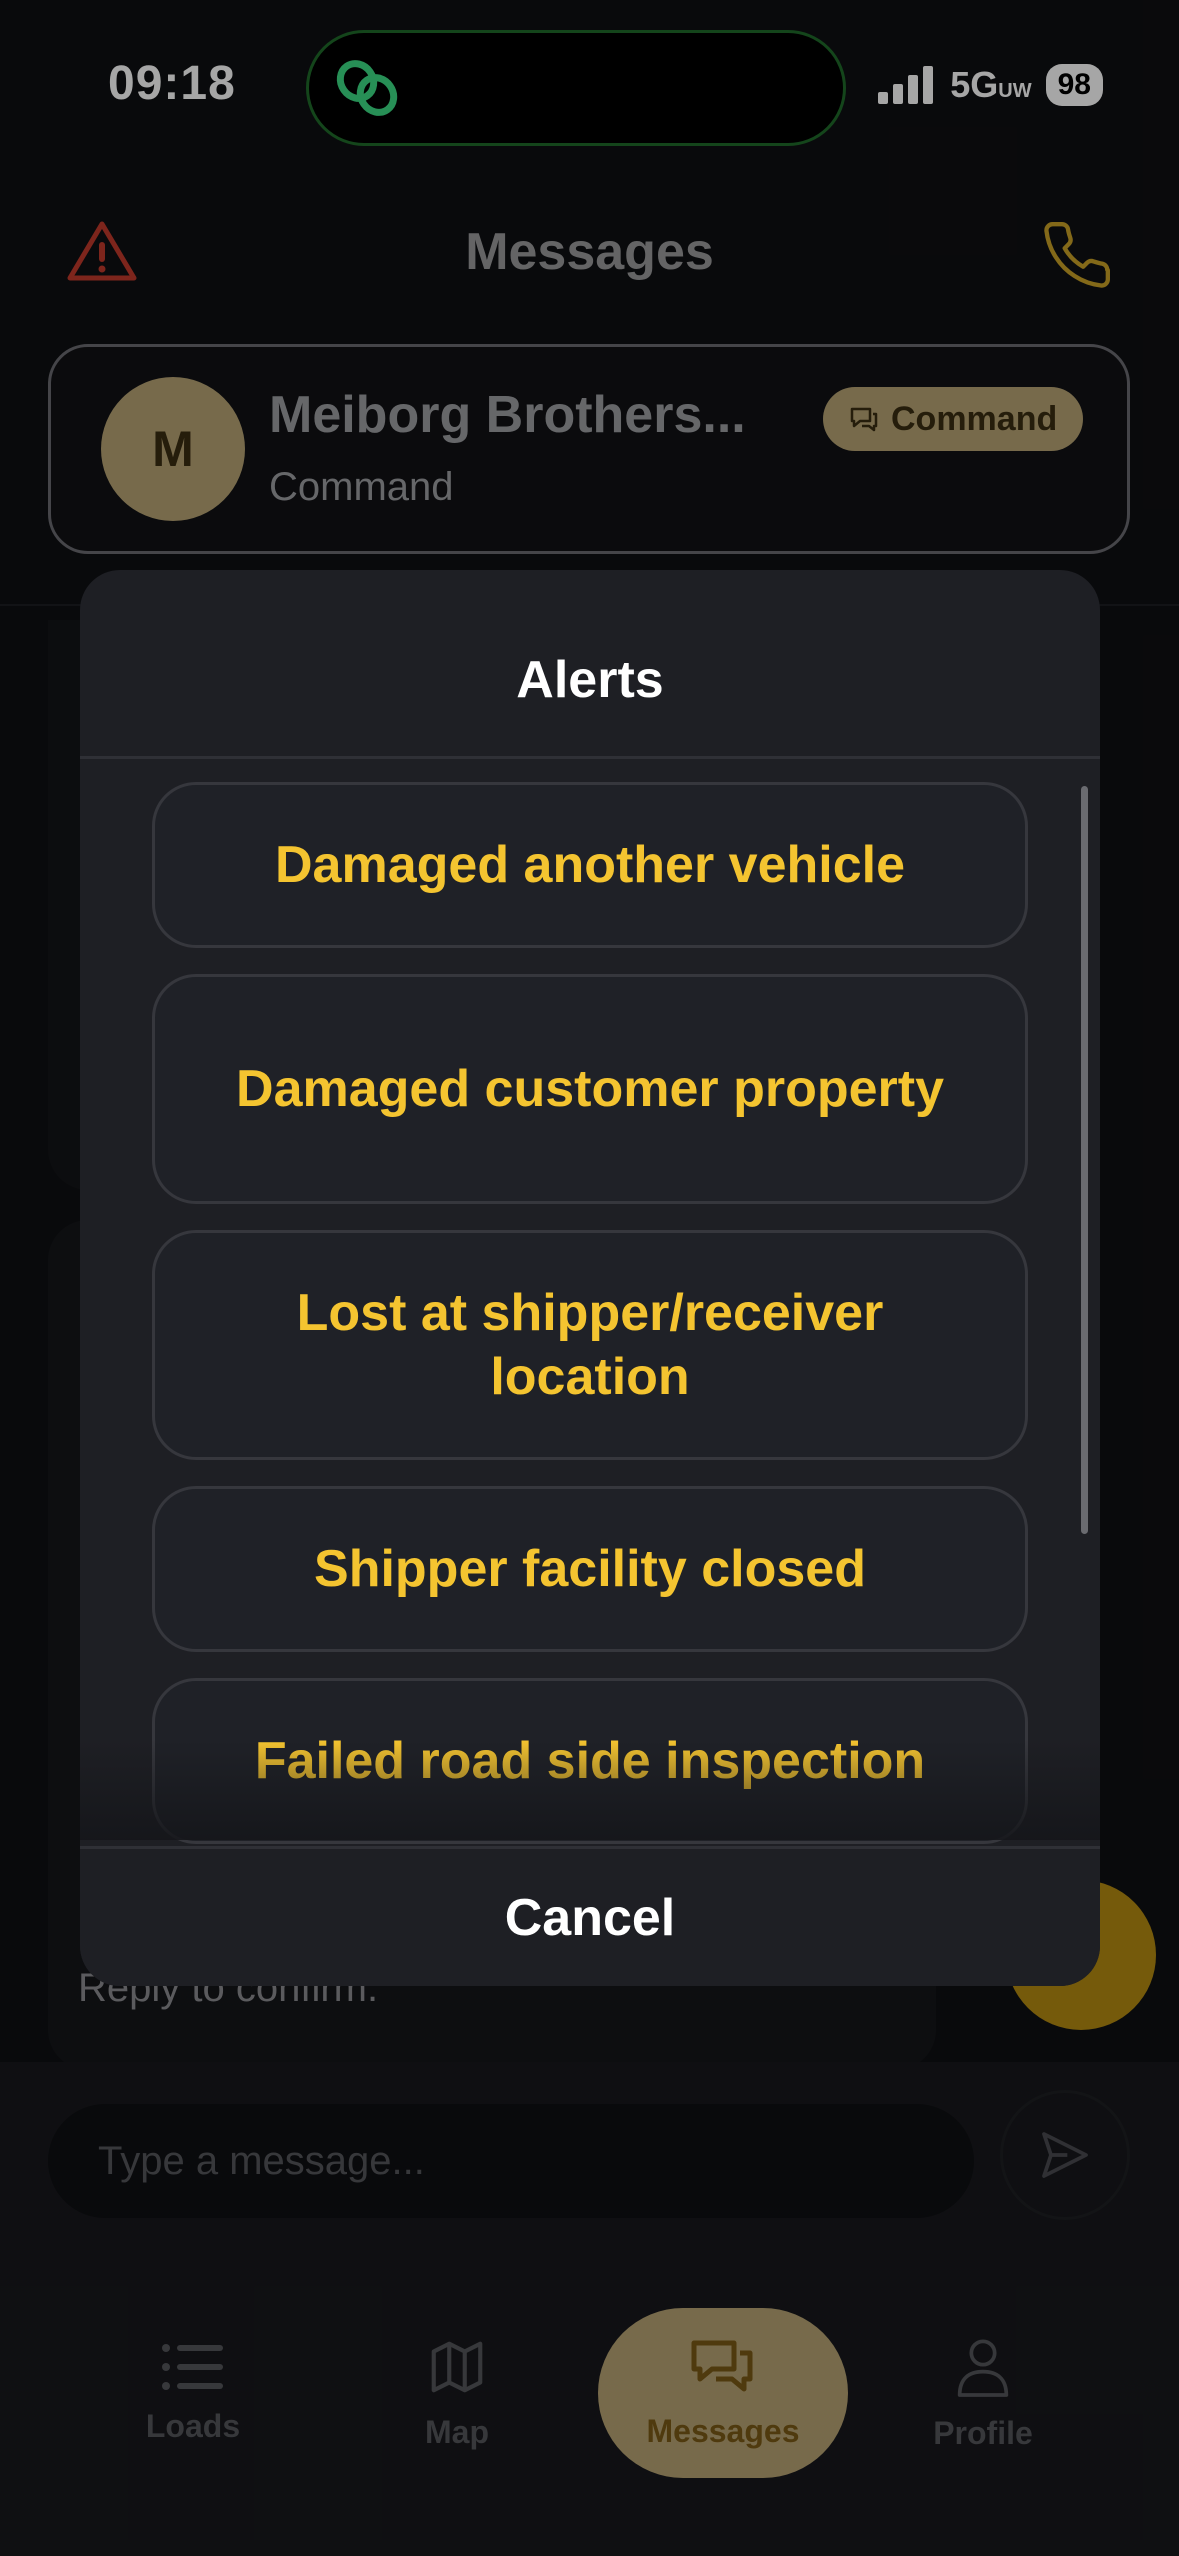 This screenshot has height=2556, width=1179. Describe the element at coordinates (590, 1569) in the screenshot. I see `alert-option: Shipper facility closed` at that location.